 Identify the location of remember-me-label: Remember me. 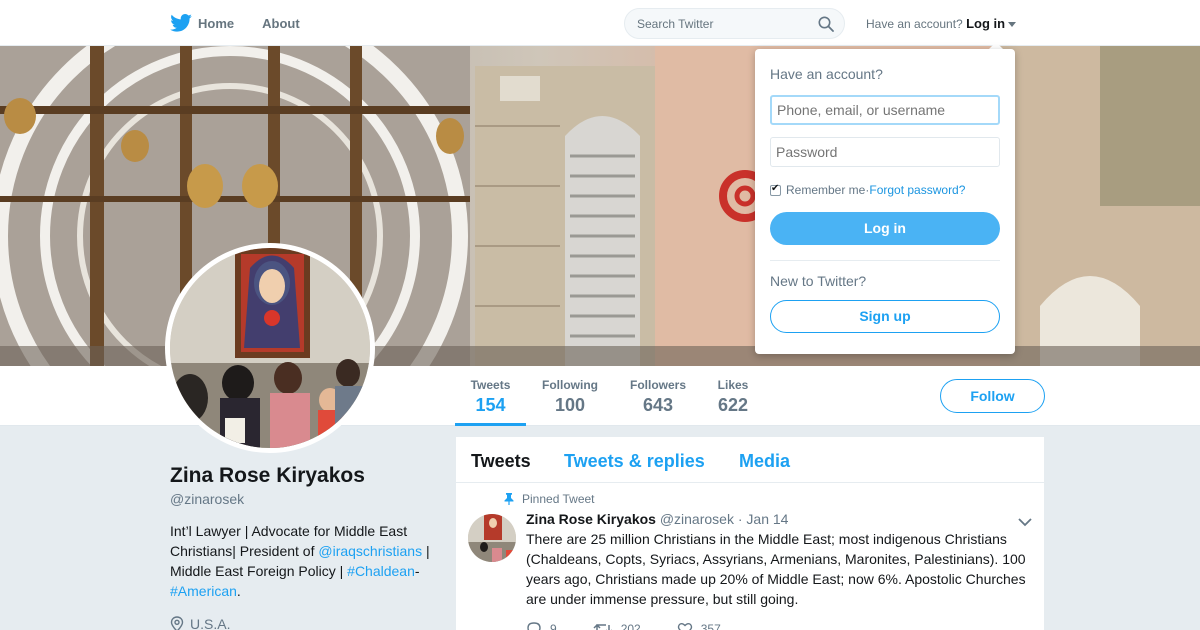
(825, 190).